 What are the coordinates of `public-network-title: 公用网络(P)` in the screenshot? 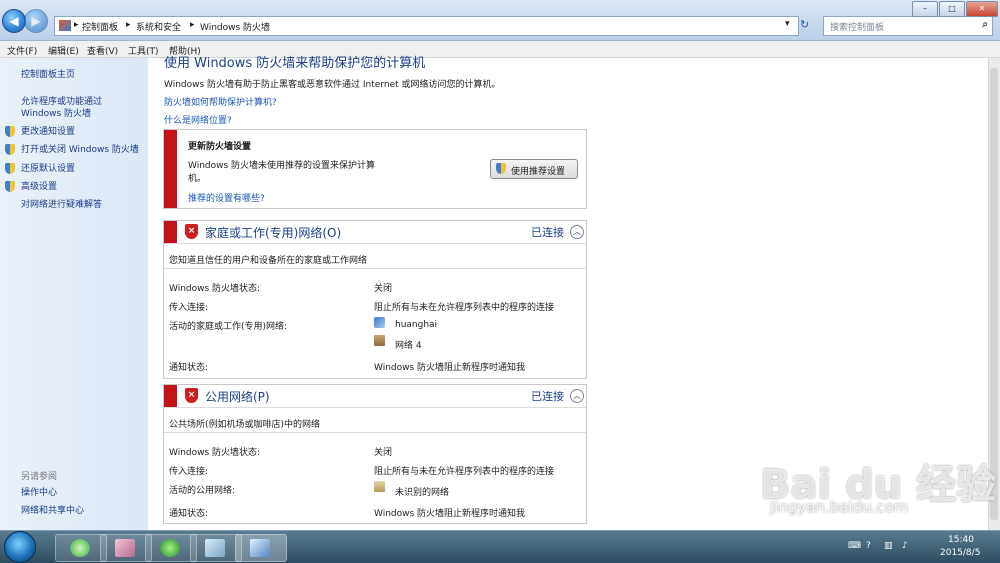 It's located at (237, 396).